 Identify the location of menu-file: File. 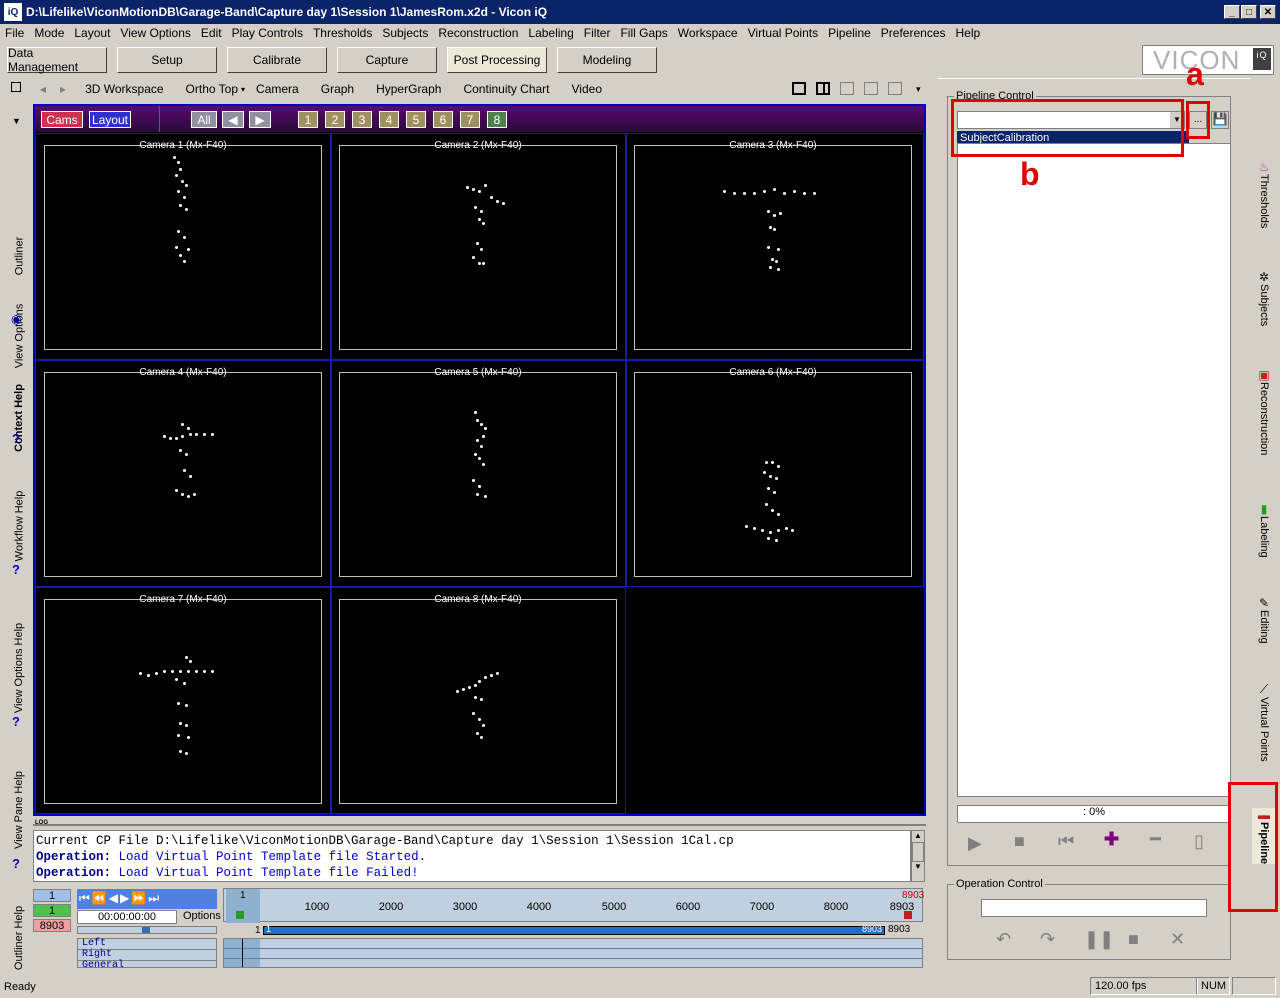
(14, 33).